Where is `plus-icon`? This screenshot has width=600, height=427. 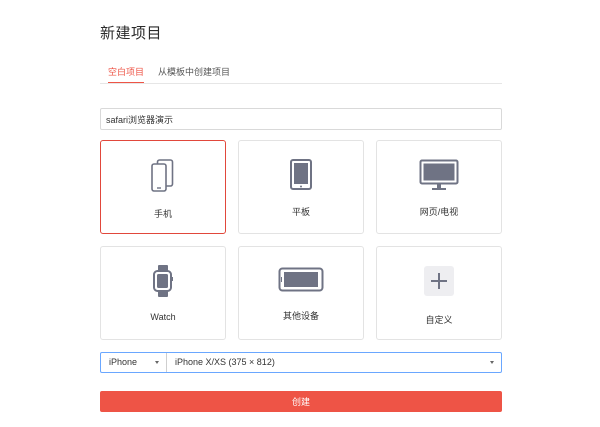 plus-icon is located at coordinates (439, 281).